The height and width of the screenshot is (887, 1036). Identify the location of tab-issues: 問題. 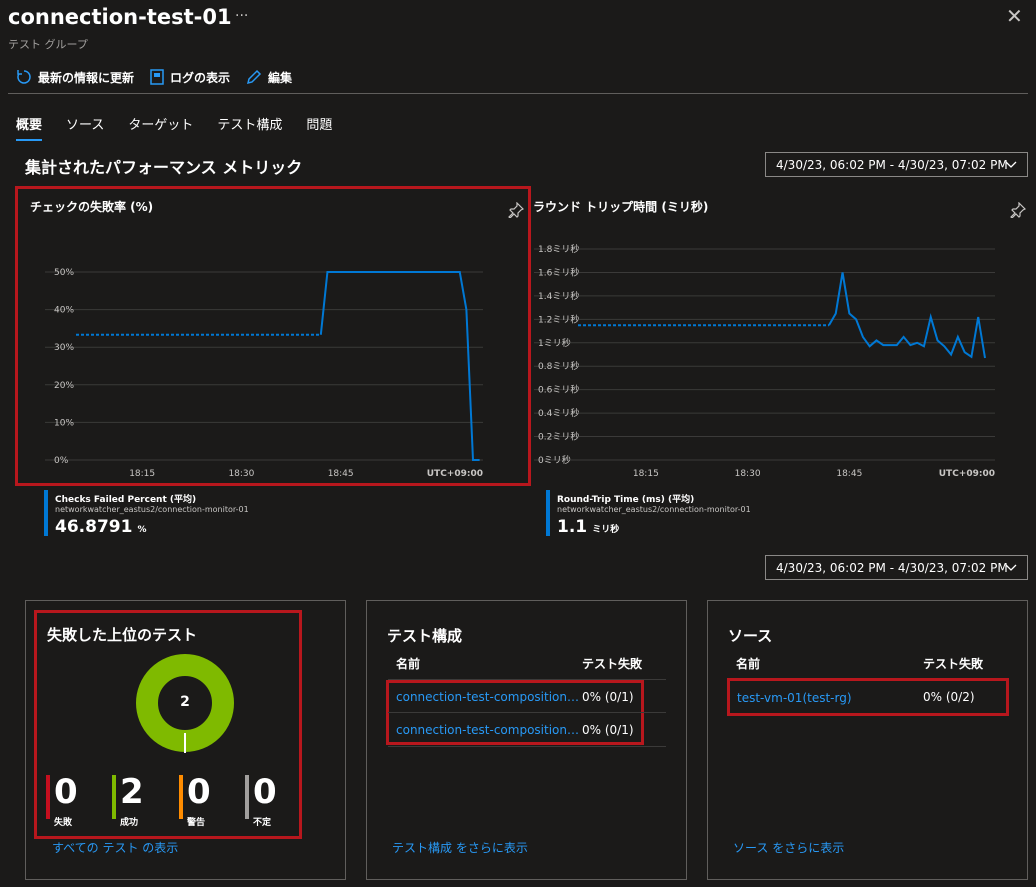
(319, 127).